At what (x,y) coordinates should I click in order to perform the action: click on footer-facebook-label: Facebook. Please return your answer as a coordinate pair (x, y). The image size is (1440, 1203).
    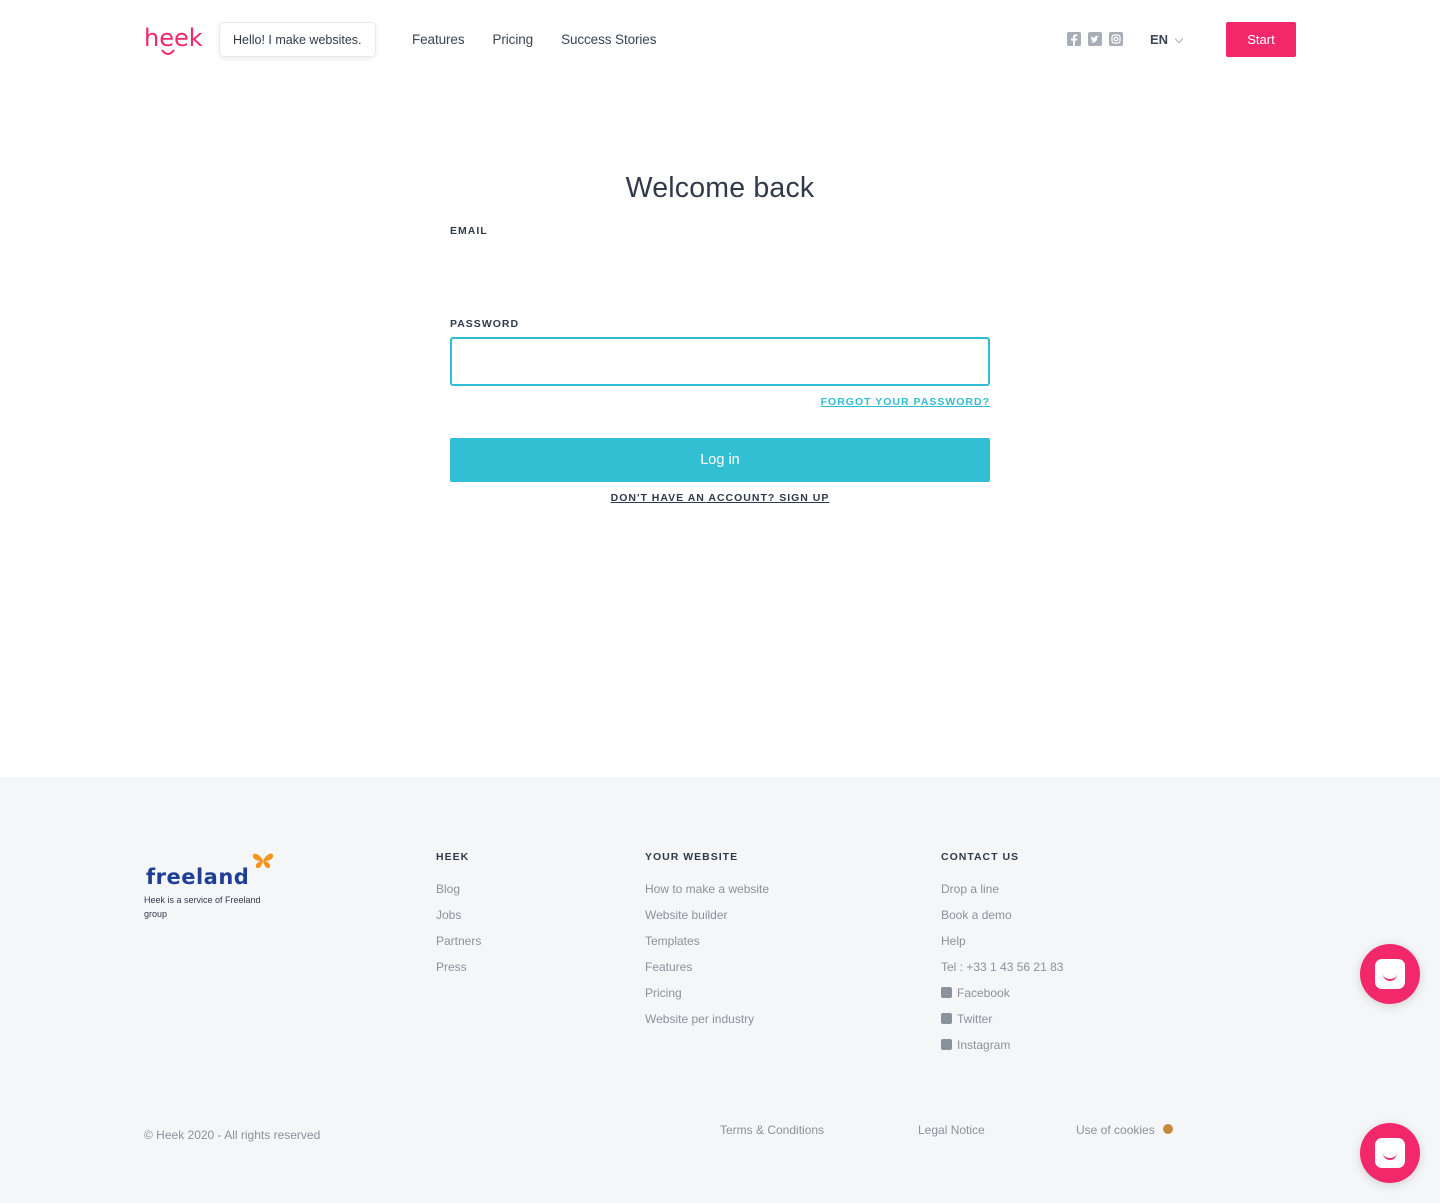
    Looking at the image, I should click on (983, 993).